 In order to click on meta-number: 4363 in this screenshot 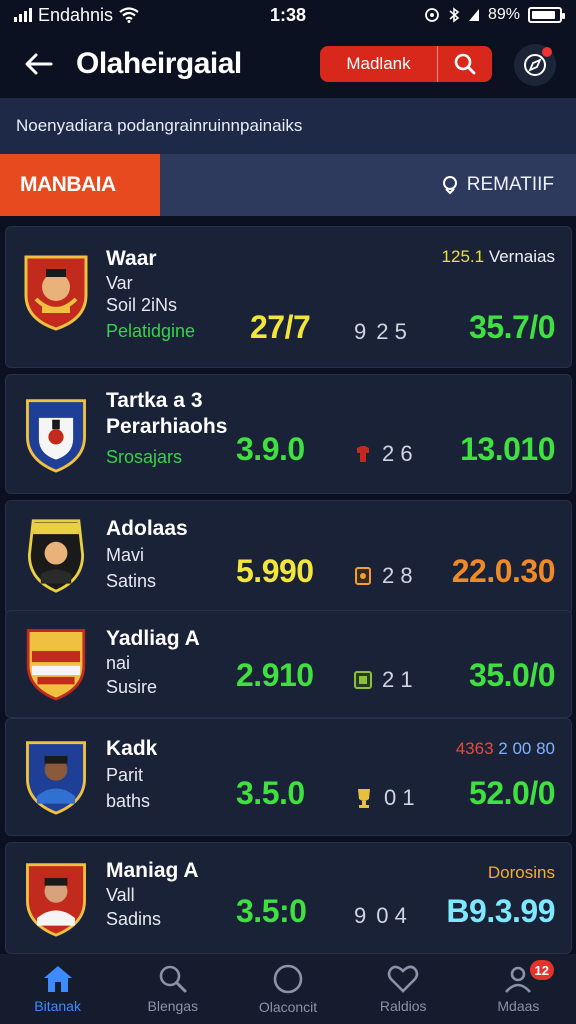, I will do `click(474, 748)`.